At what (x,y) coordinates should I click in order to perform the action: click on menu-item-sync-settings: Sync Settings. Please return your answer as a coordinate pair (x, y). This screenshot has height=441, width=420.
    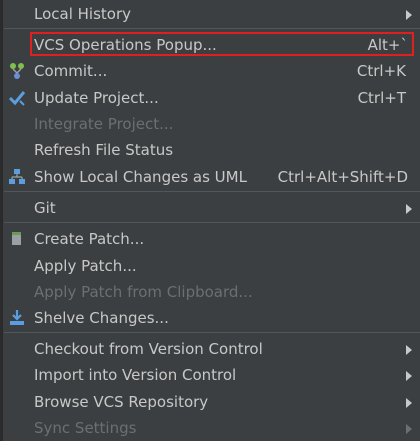
    Looking at the image, I should click on (212, 428).